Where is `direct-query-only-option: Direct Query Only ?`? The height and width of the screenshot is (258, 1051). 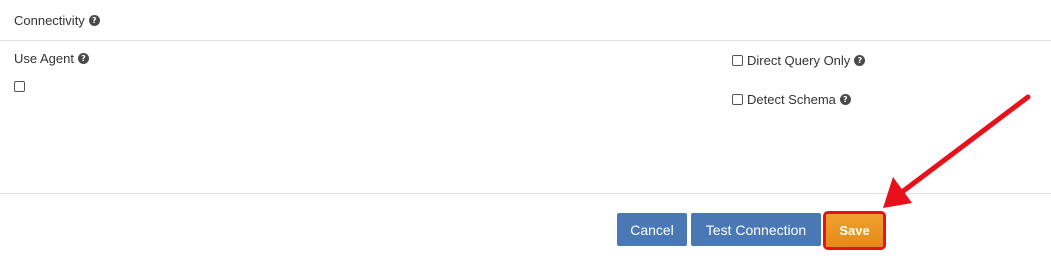 direct-query-only-option: Direct Query Only ? is located at coordinates (799, 60).